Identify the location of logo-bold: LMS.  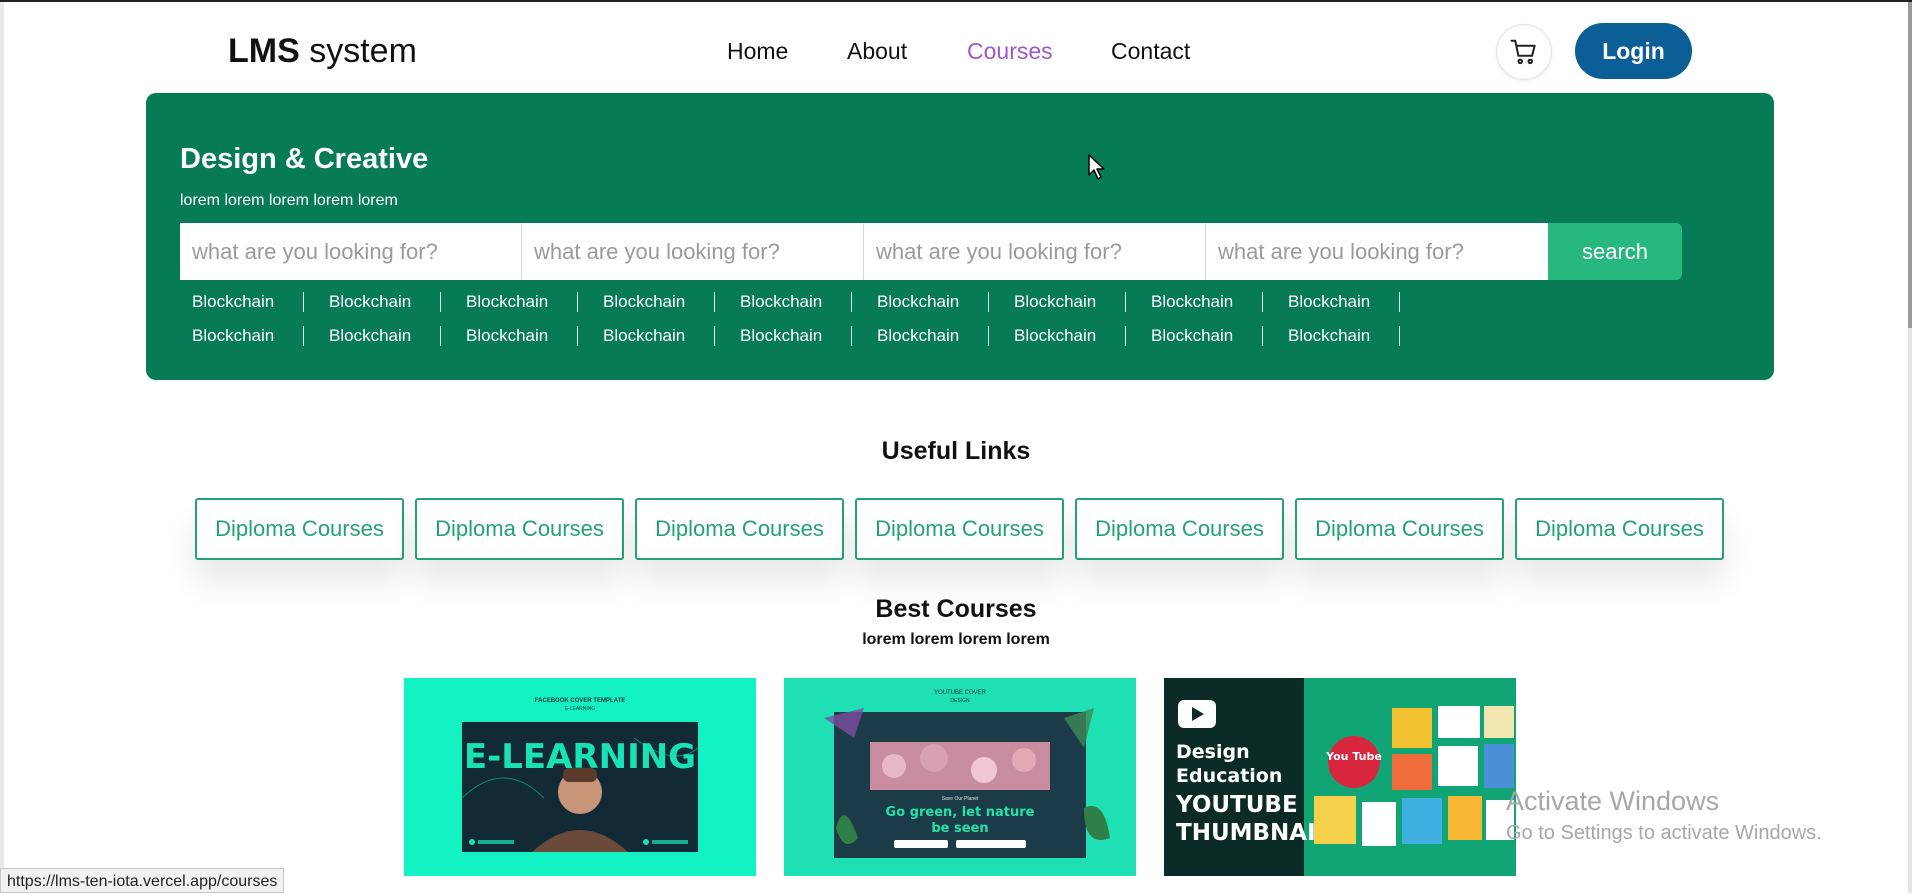
(264, 51).